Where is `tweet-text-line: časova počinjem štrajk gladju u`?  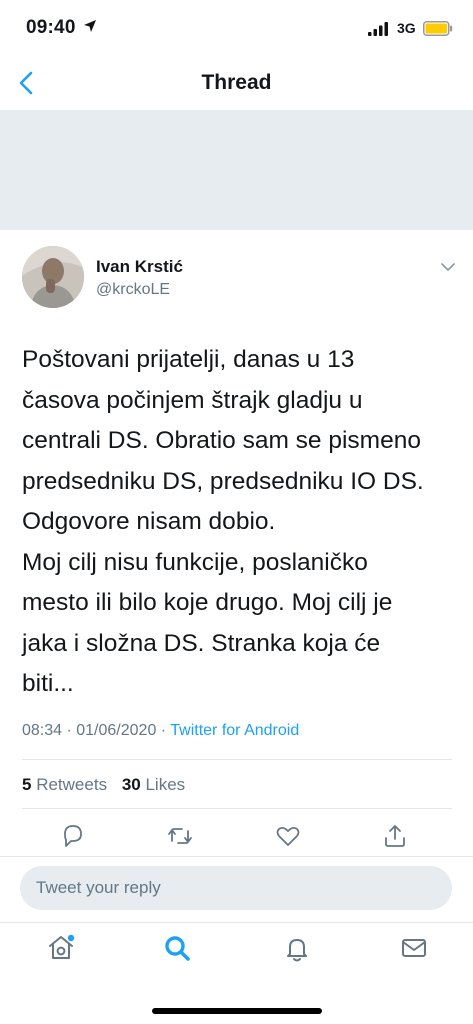 tweet-text-line: časova počinjem štrajk gladju u is located at coordinates (192, 400).